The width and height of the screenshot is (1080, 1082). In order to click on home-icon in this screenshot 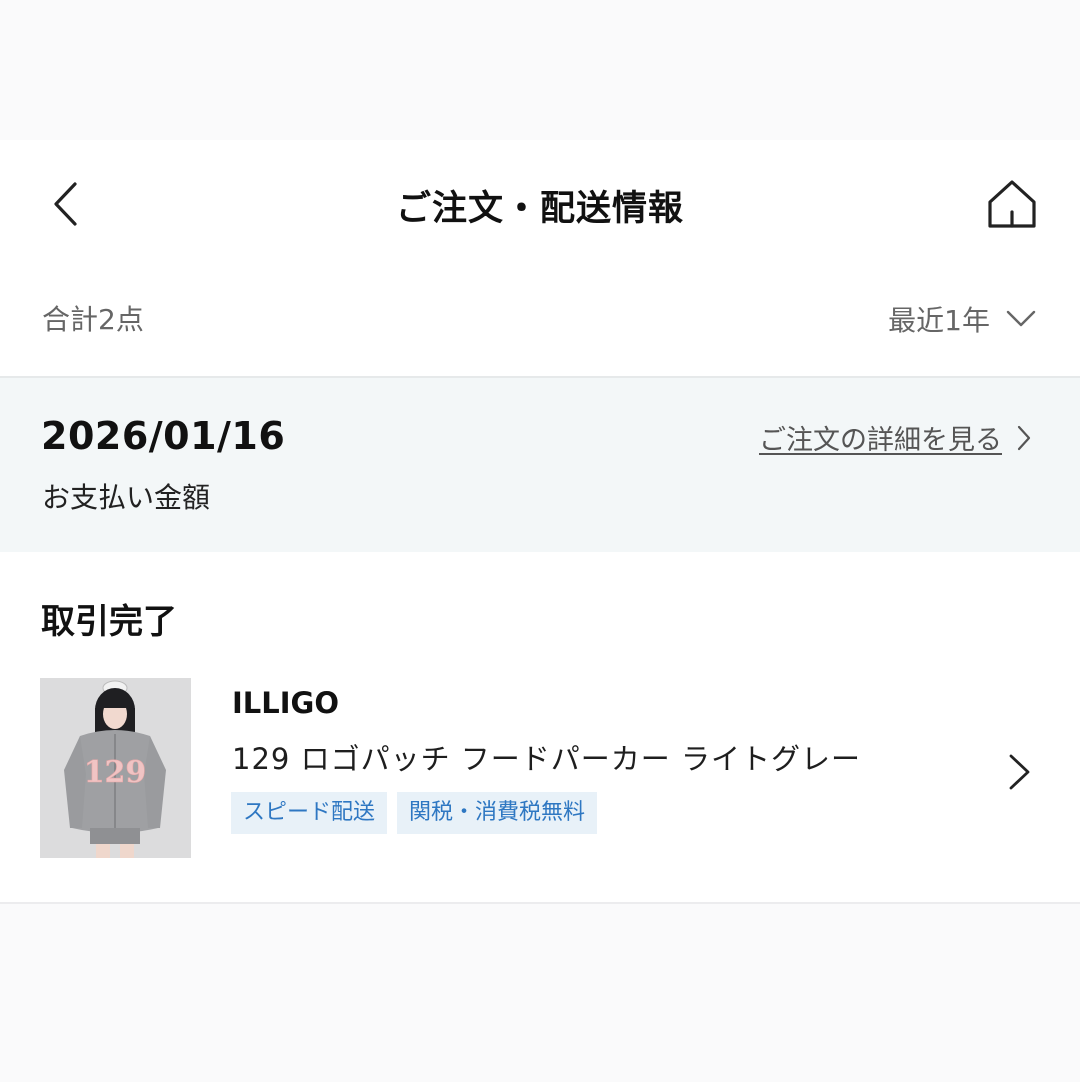, I will do `click(1012, 204)`.